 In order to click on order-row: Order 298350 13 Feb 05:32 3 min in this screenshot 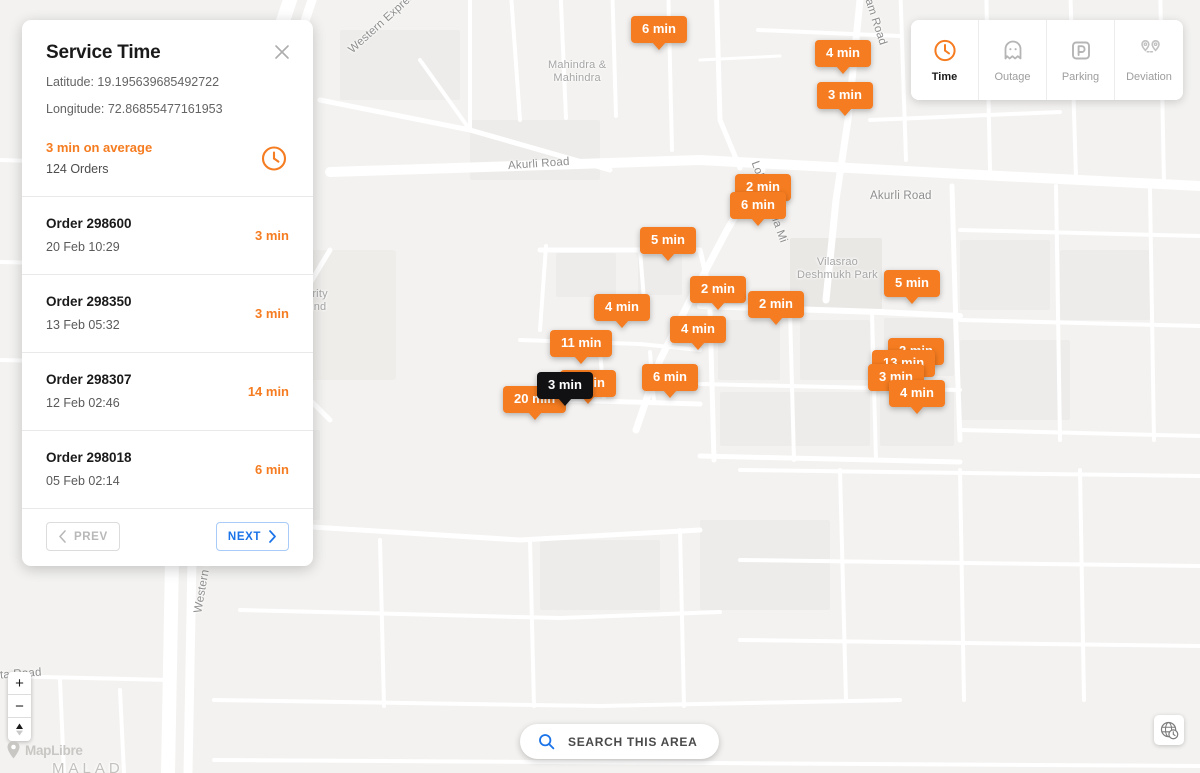, I will do `click(167, 313)`.